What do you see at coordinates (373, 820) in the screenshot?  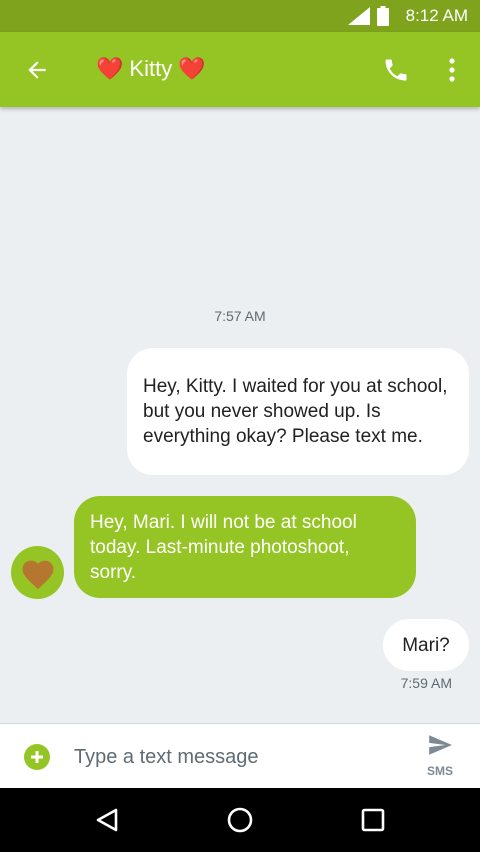 I see `nav-recents-icon` at bounding box center [373, 820].